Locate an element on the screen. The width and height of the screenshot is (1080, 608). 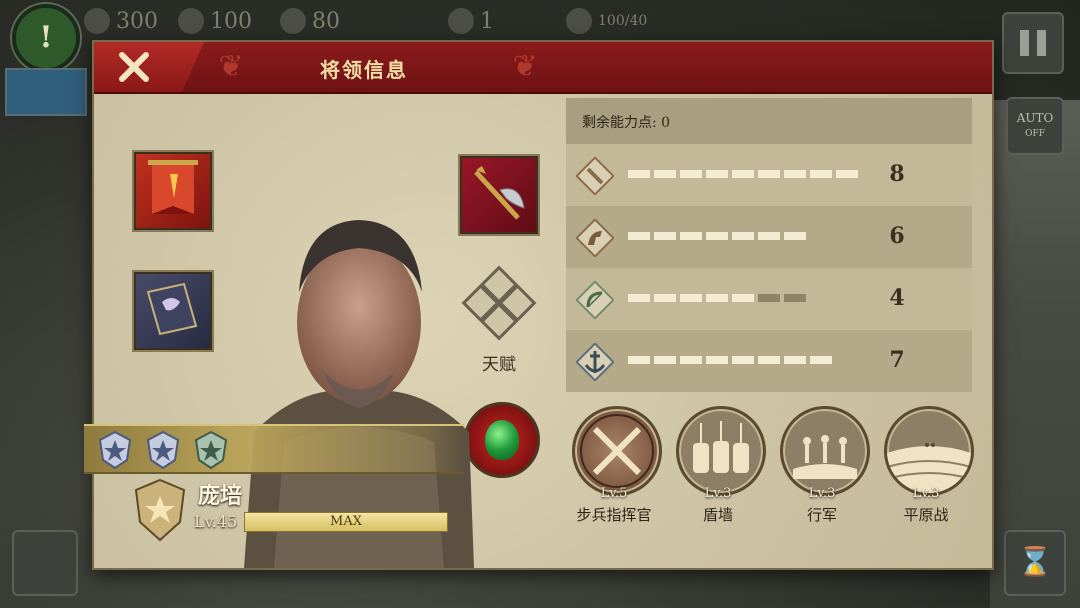
shield-wall-icon is located at coordinates (721, 447).